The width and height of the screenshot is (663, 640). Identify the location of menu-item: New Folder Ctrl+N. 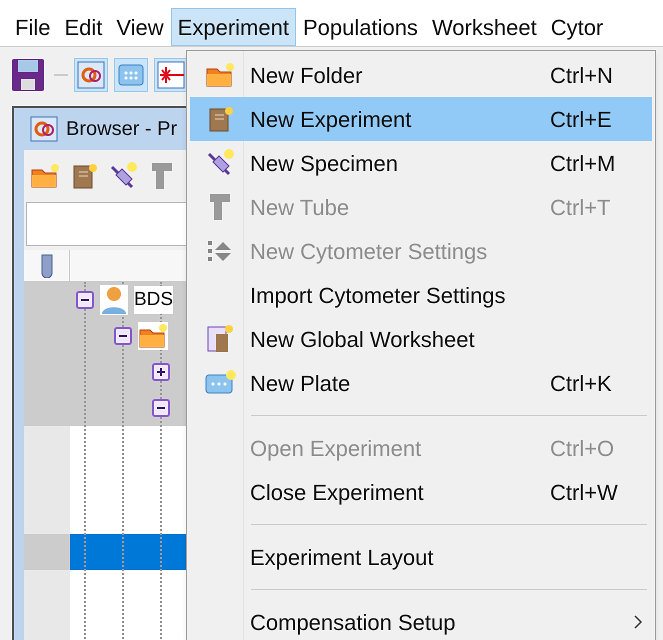
(421, 75).